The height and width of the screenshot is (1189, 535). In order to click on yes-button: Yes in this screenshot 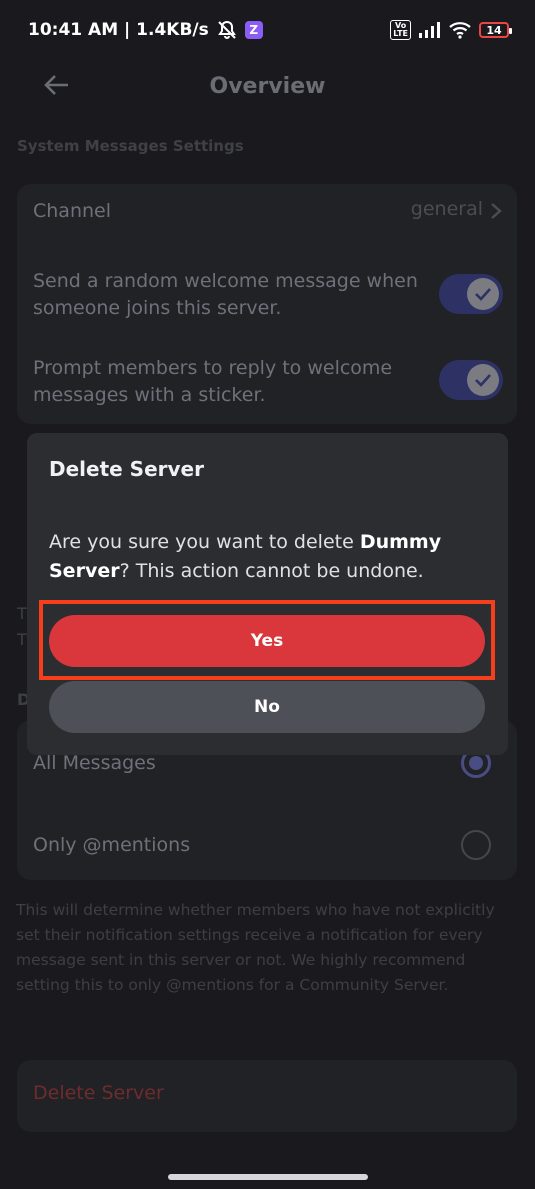, I will do `click(267, 641)`.